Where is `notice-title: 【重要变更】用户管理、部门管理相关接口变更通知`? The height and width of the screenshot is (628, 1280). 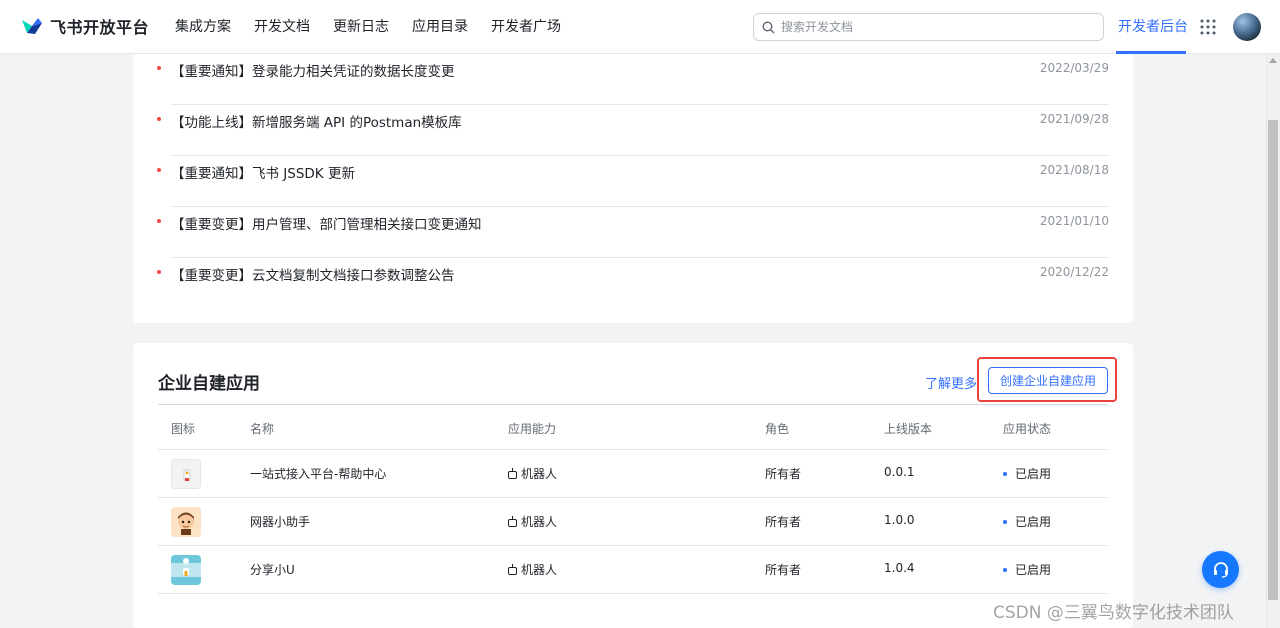 notice-title: 【重要变更】用户管理、部门管理相关接口变更通知 is located at coordinates (326, 225).